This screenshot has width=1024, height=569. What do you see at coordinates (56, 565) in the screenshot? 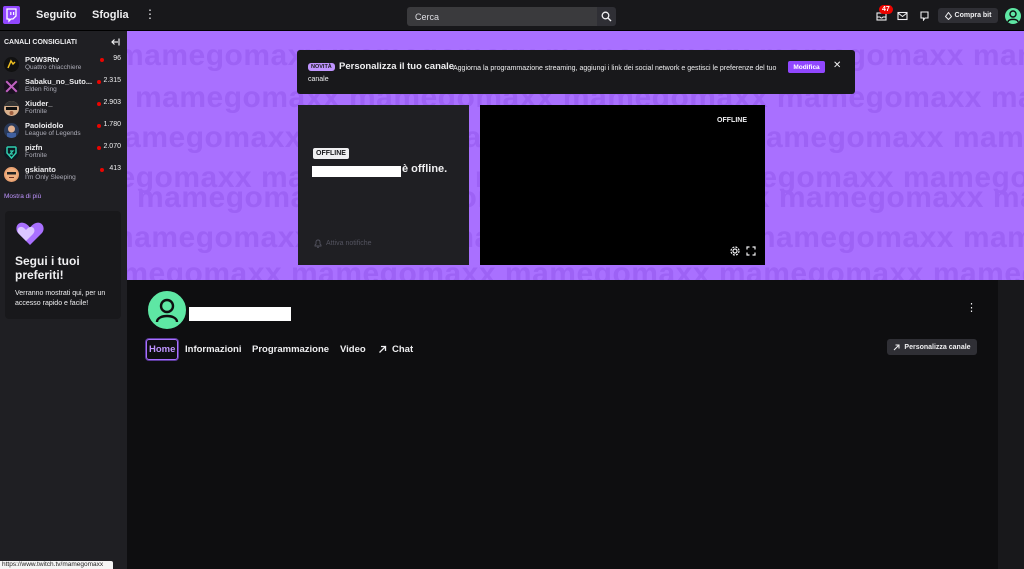
I see `link-status-bar: https://www.twitch.tv/mamegomaxx` at bounding box center [56, 565].